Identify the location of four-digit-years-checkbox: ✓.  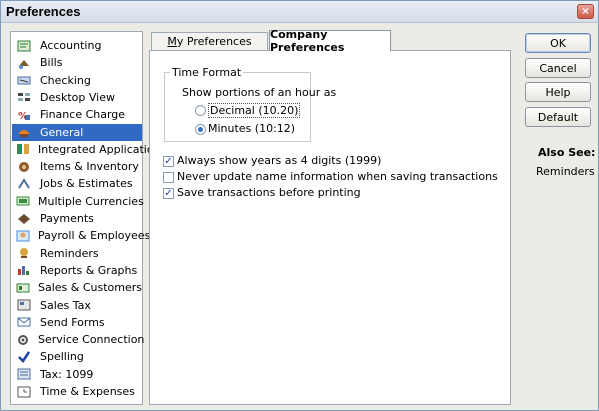
(168, 161).